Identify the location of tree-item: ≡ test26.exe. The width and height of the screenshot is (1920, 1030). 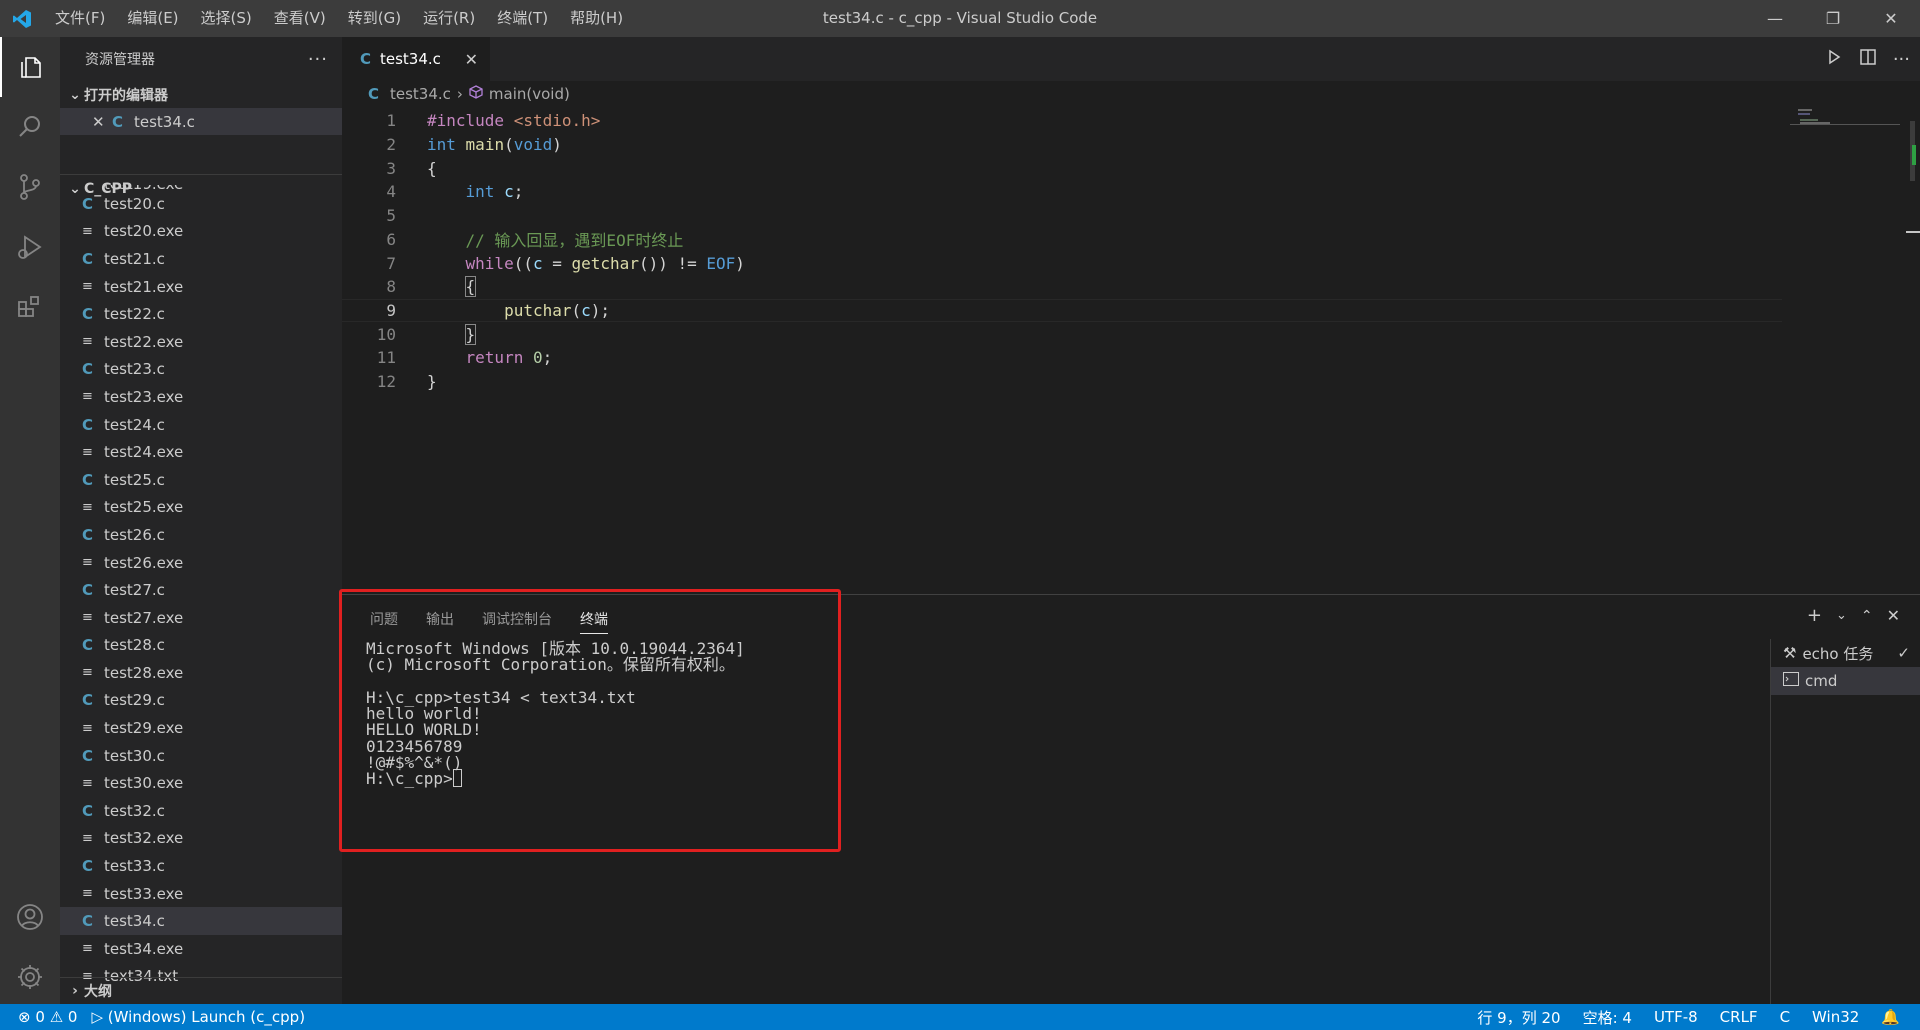
(201, 563).